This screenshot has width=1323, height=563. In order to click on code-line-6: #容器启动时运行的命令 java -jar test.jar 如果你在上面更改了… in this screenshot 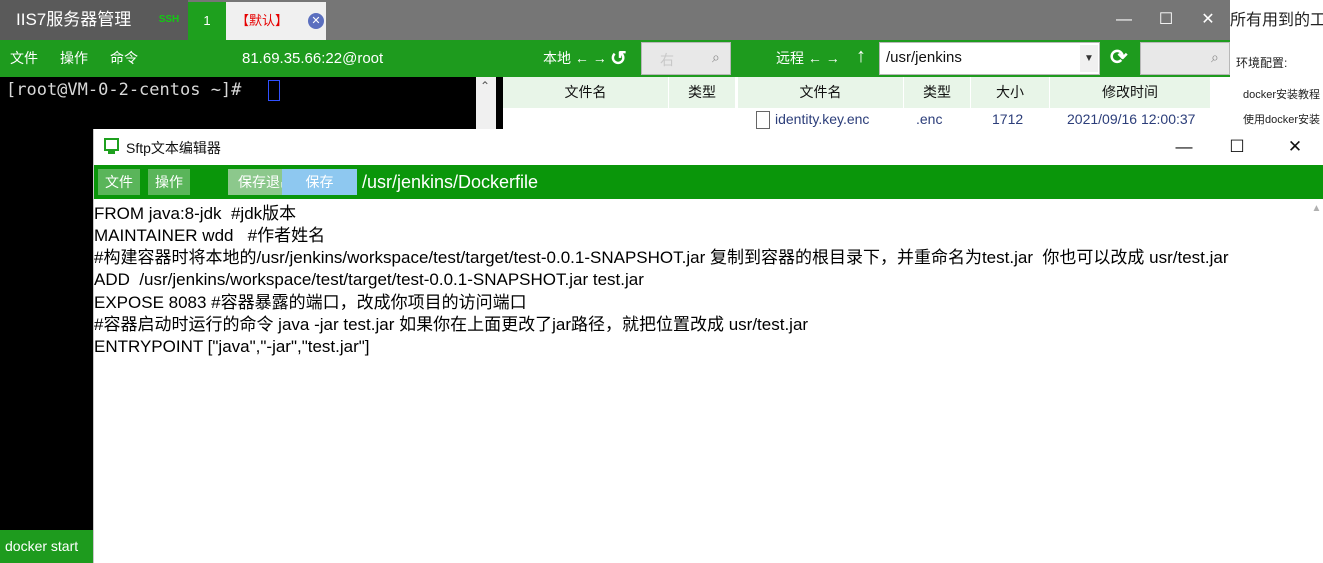, I will do `click(451, 324)`.